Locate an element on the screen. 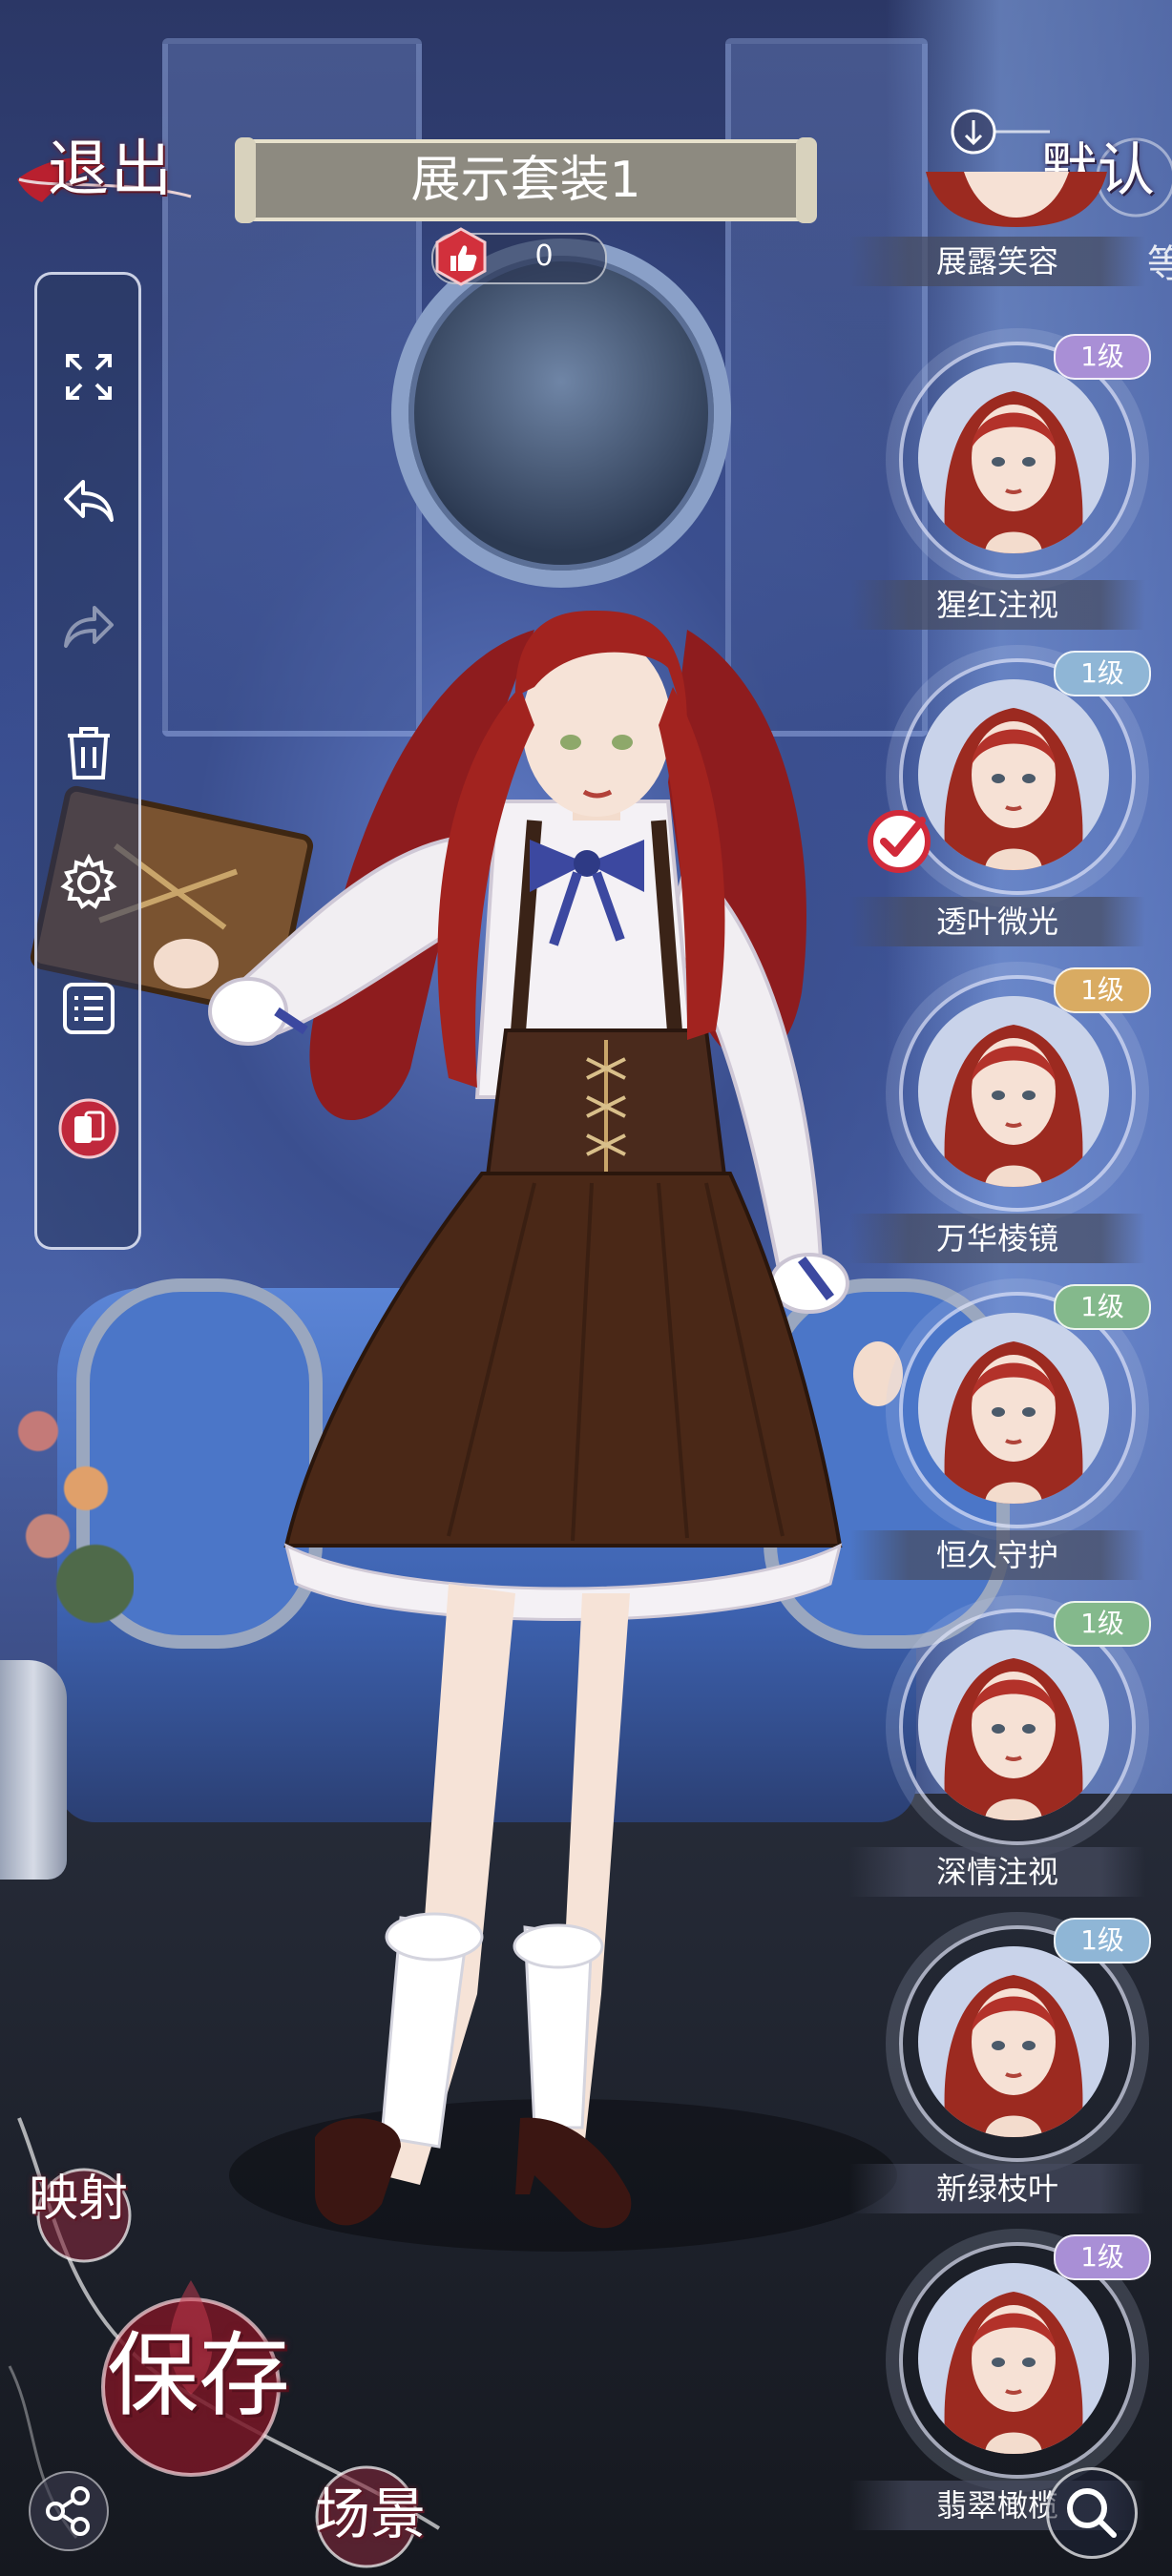  portrait-partial is located at coordinates (1016, 199).